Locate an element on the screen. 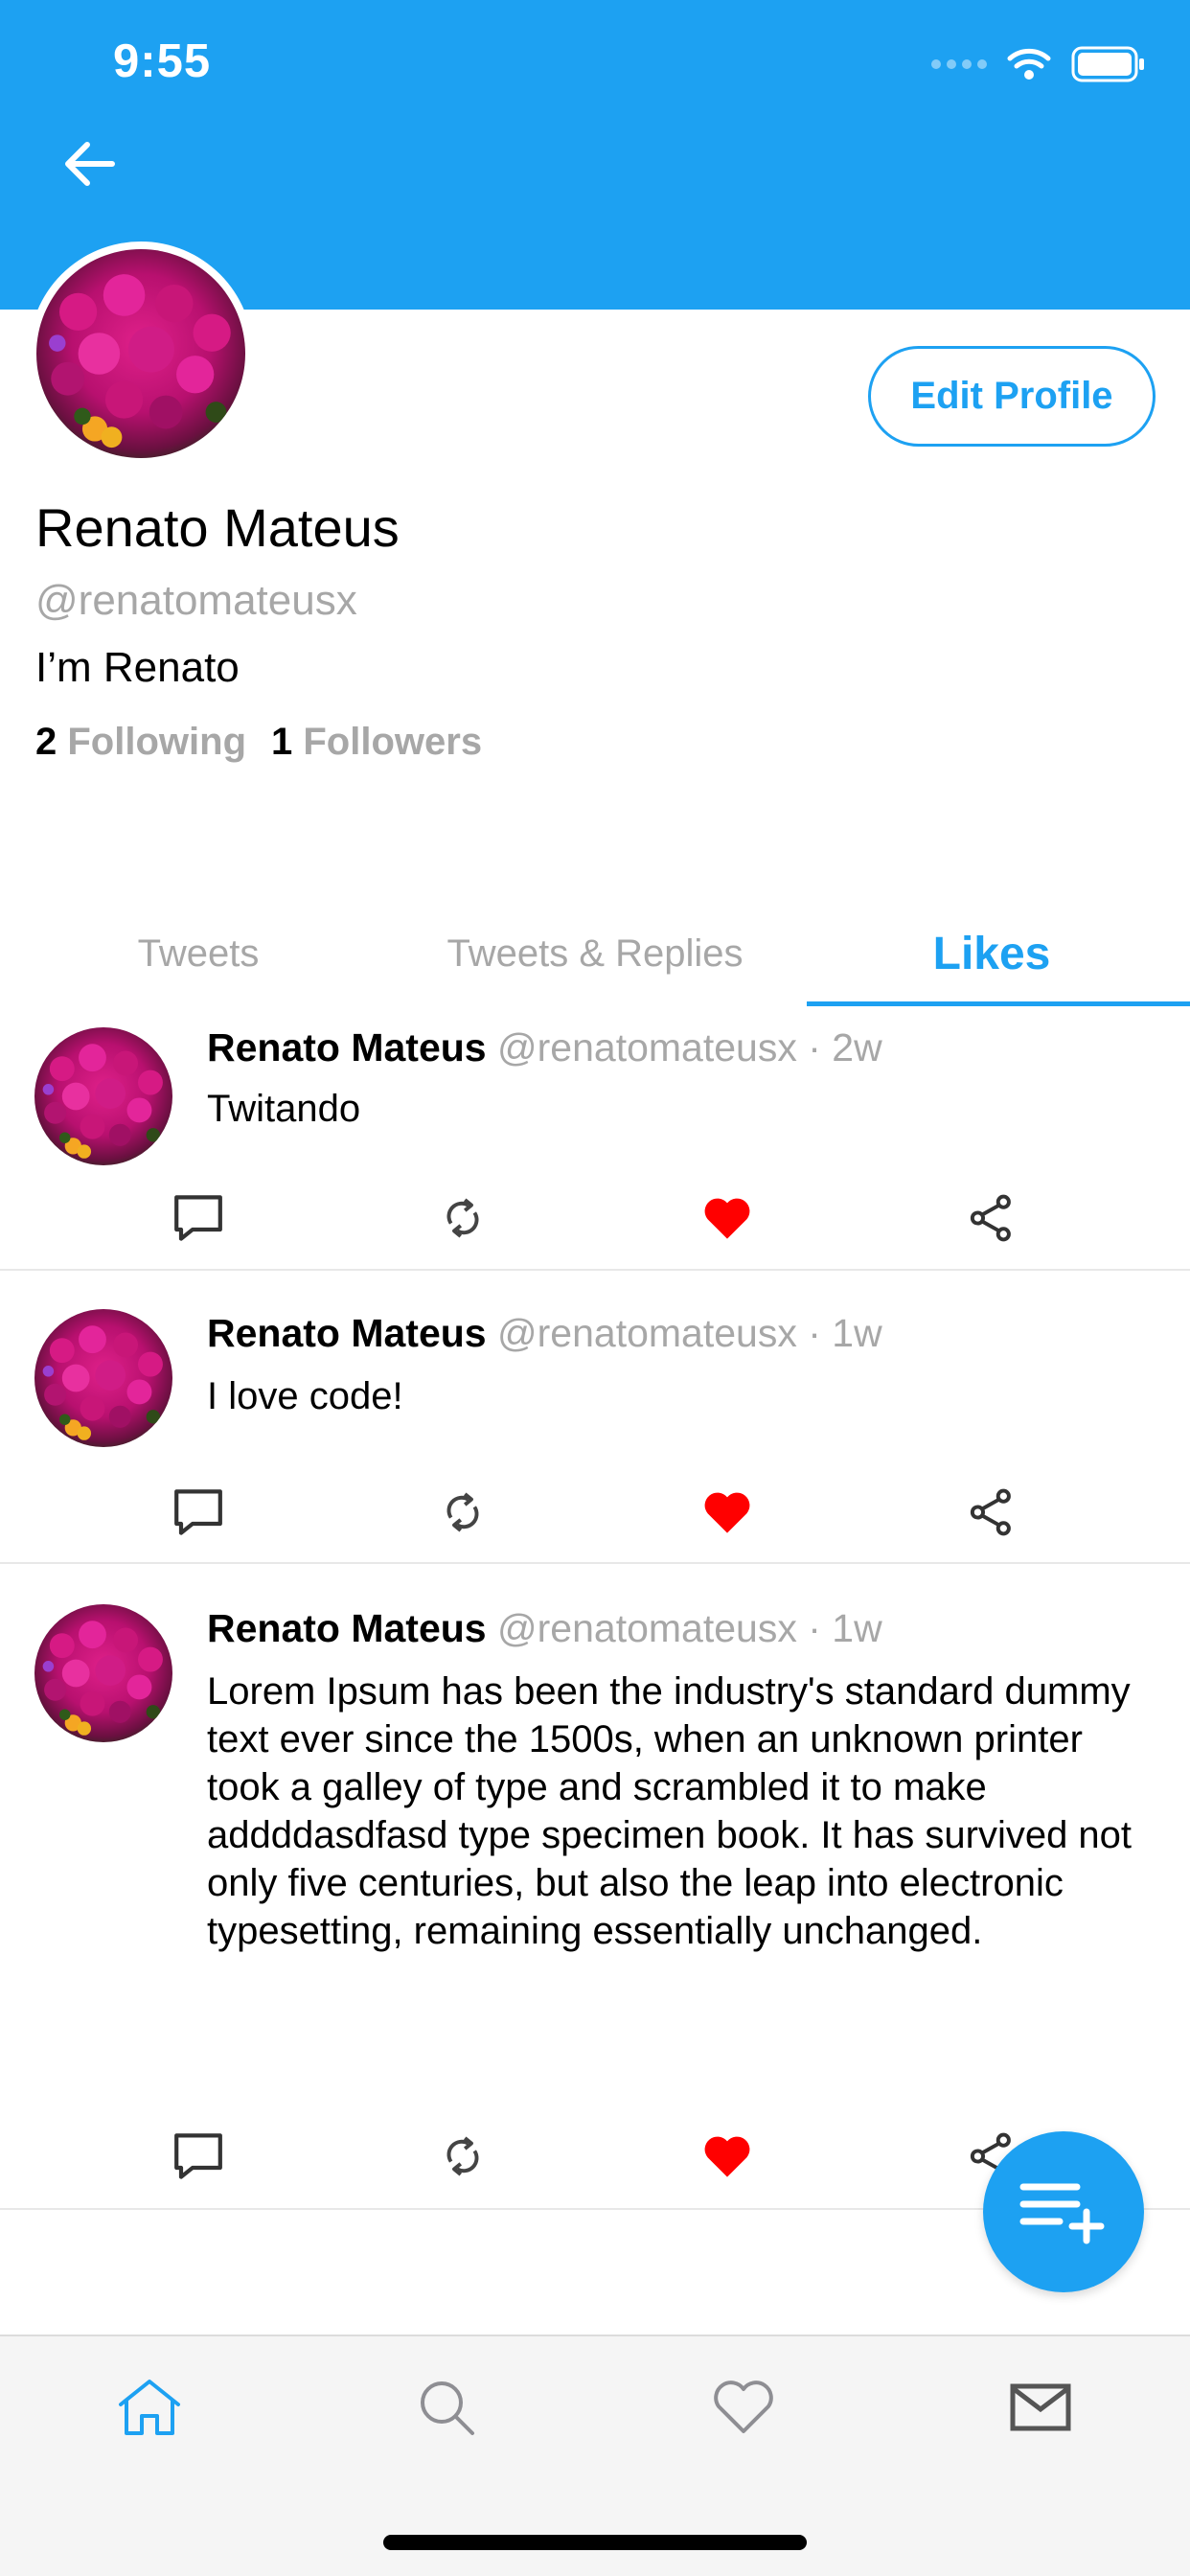 The image size is (1190, 2576). status-icons is located at coordinates (1038, 64).